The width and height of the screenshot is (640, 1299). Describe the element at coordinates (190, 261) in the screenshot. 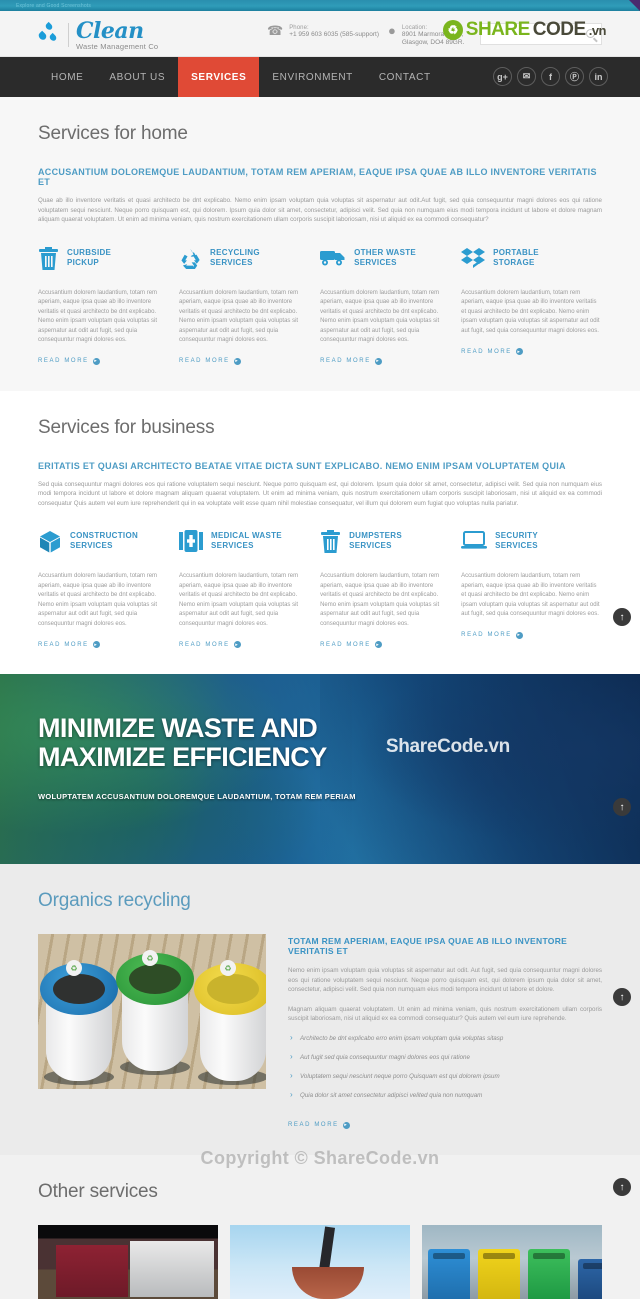

I see `recycle-icon` at that location.